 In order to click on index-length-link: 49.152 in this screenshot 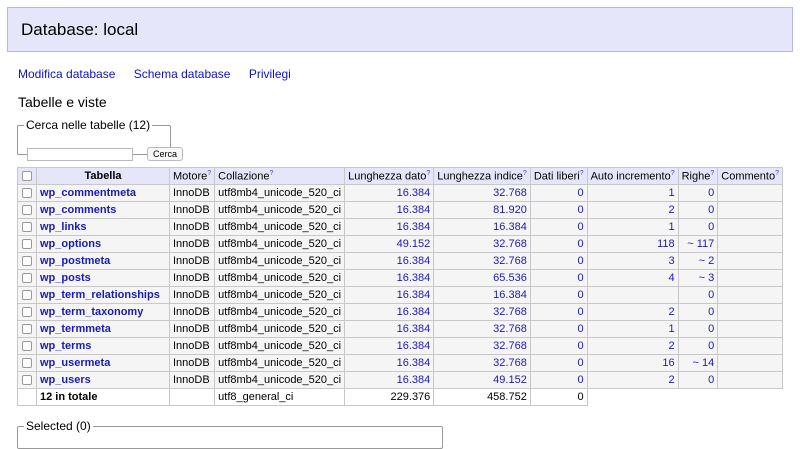, I will do `click(510, 380)`.